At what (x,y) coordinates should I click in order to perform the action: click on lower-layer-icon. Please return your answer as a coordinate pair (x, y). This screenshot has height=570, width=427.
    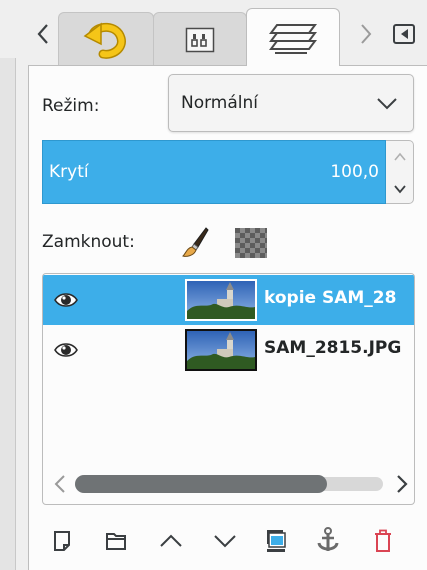
    Looking at the image, I should click on (225, 541).